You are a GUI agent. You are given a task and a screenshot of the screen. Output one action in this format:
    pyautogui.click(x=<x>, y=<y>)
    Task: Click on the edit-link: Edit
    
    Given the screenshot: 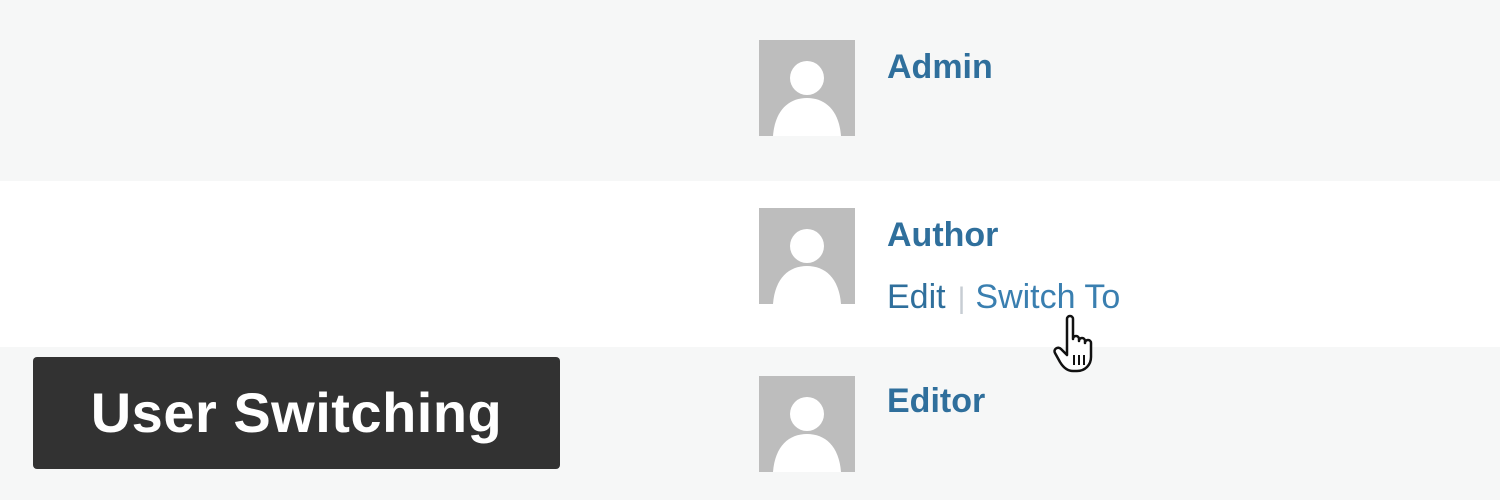 What is the action you would take?
    pyautogui.click(x=916, y=297)
    